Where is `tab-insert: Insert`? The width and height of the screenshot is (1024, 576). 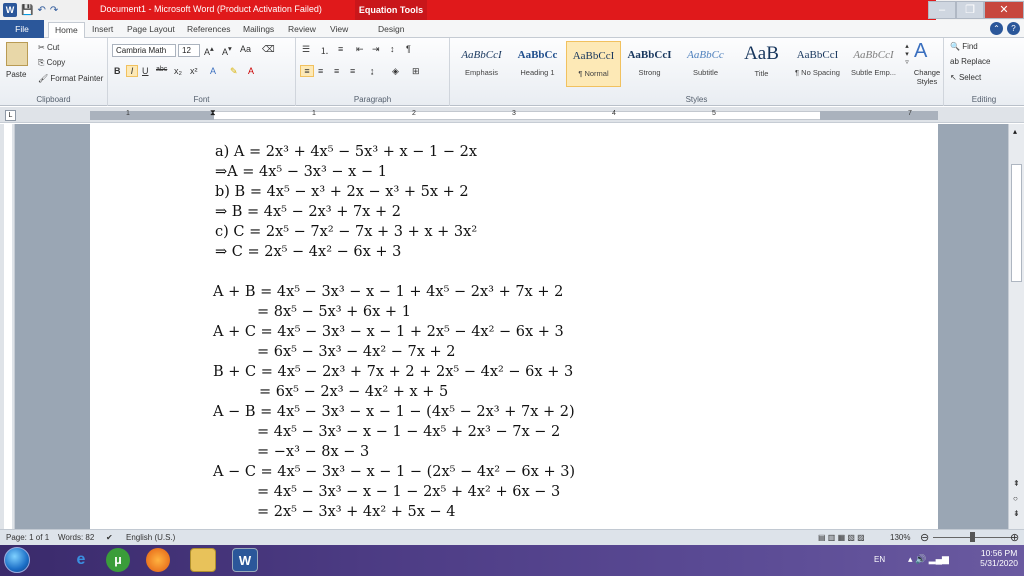 tab-insert: Insert is located at coordinates (102, 30).